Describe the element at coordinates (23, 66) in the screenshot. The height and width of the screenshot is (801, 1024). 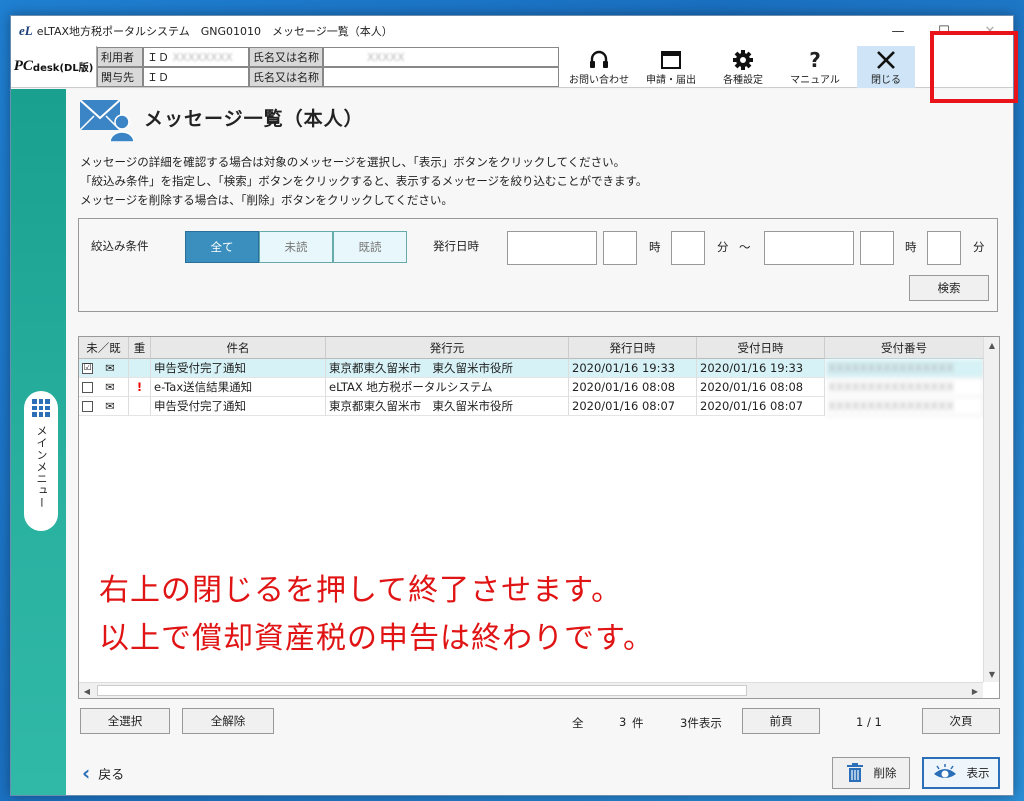
I see `brand-text: PC` at that location.